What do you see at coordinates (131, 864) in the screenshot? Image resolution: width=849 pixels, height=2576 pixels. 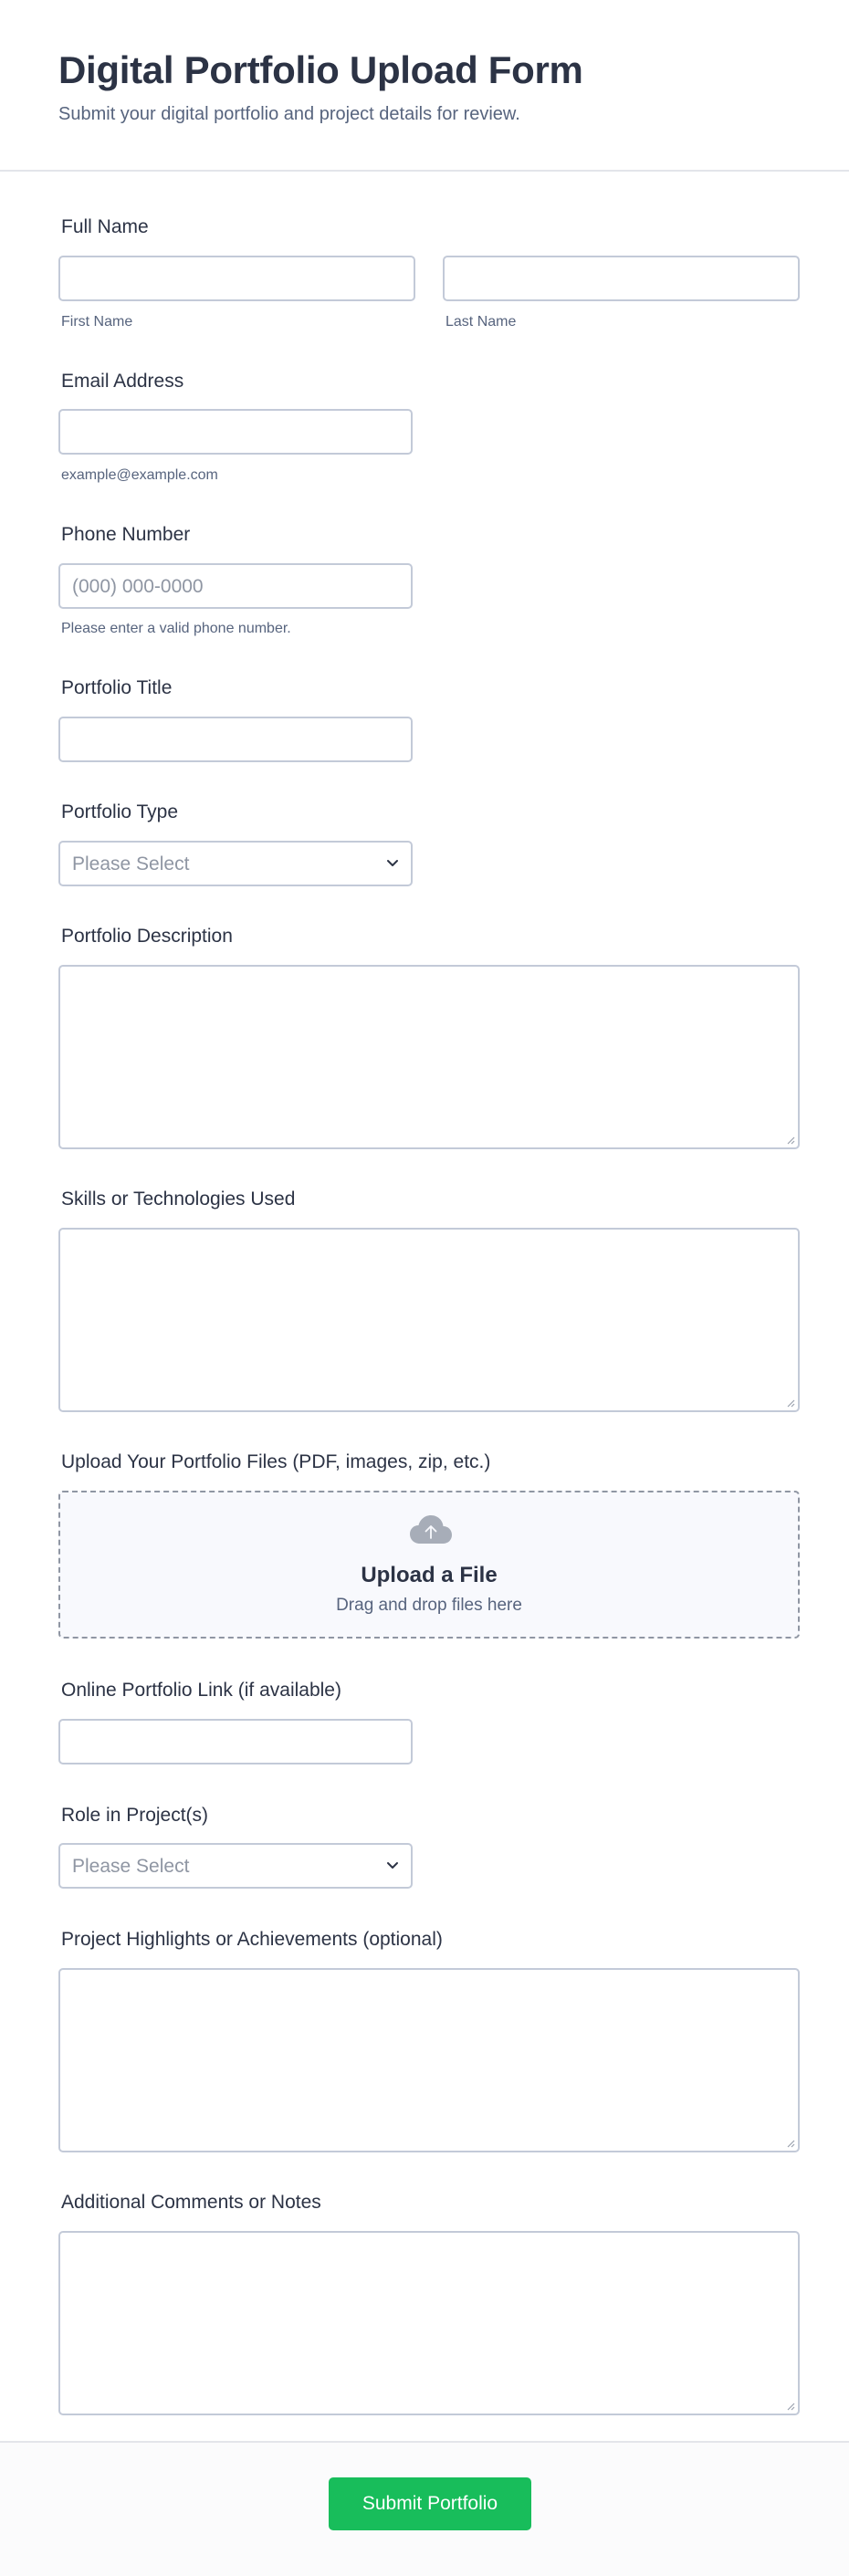 I see `portfolio-type-selected: Please Select` at bounding box center [131, 864].